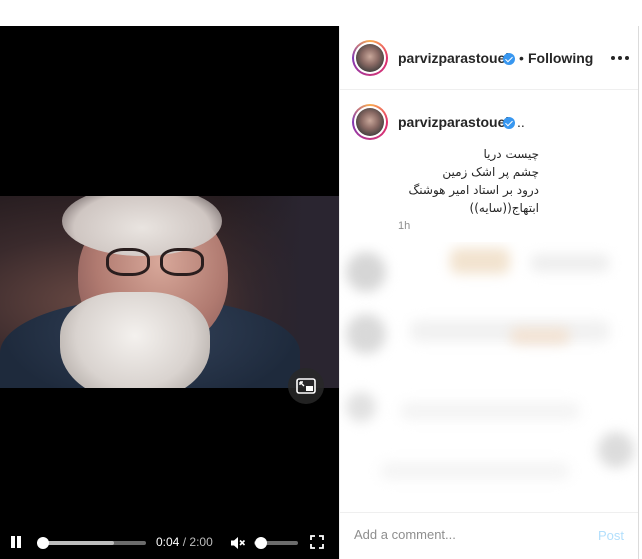  I want to click on post-header: parvizparastouei • Following, so click(489, 58).